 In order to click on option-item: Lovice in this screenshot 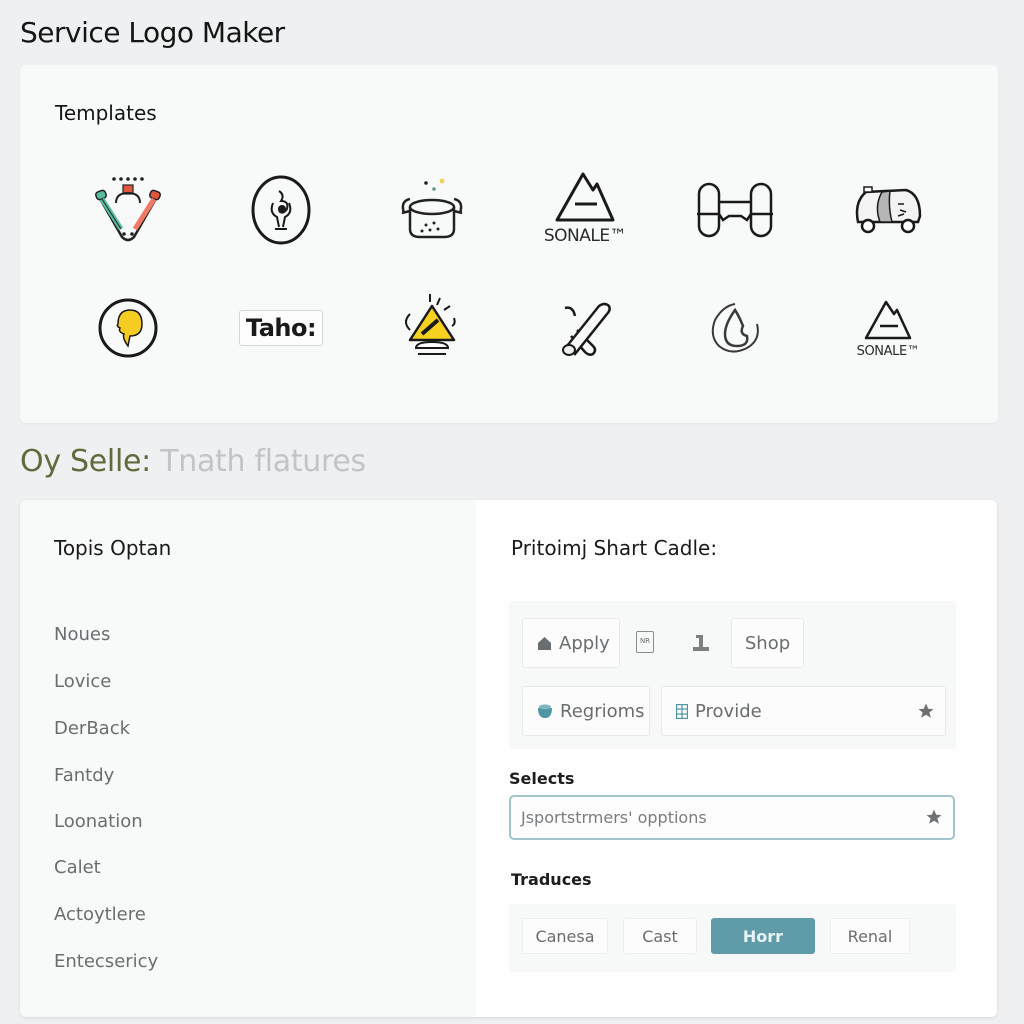, I will do `click(82, 681)`.